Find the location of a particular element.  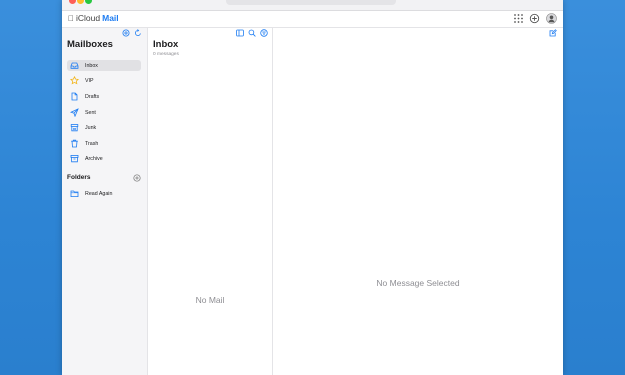

search-icon is located at coordinates (252, 33).